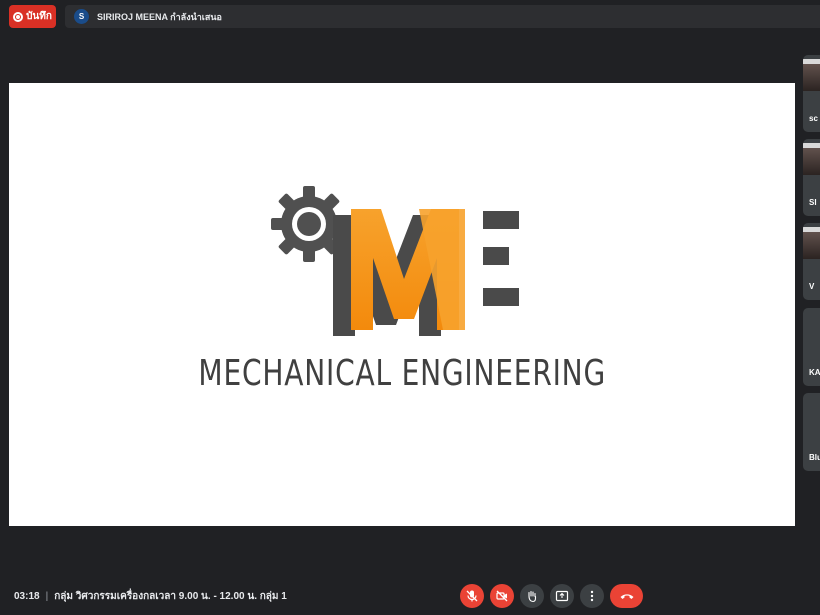 This screenshot has height=615, width=820. Describe the element at coordinates (442, 16) in the screenshot. I see `presenting-banner: S SIRIROJ MEENA กำลังนำเสนอ` at that location.